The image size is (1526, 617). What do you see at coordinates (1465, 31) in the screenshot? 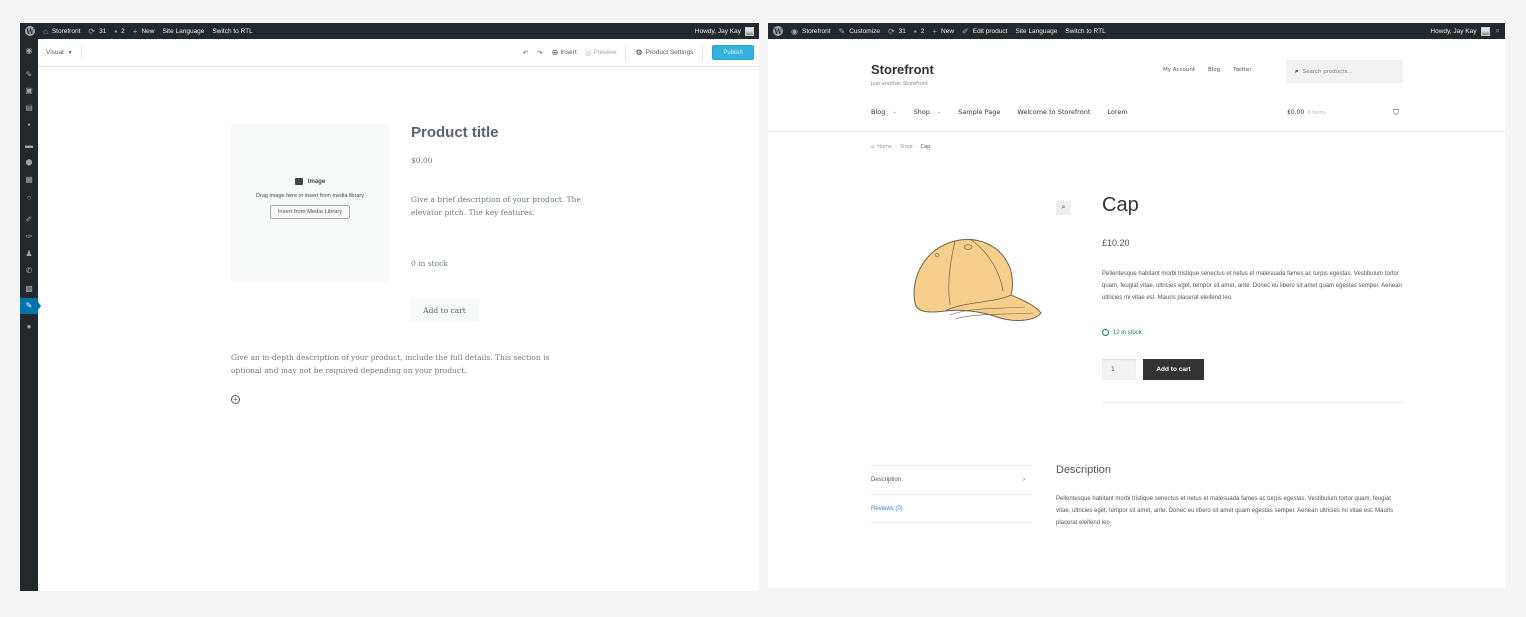
I see `account-menu: Howdy, Jay Kay ⌕` at bounding box center [1465, 31].